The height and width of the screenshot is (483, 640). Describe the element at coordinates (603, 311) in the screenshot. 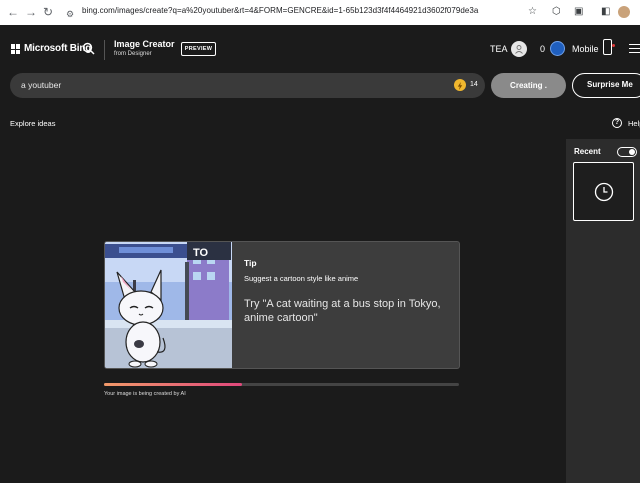

I see `recent-panel: Recent` at that location.